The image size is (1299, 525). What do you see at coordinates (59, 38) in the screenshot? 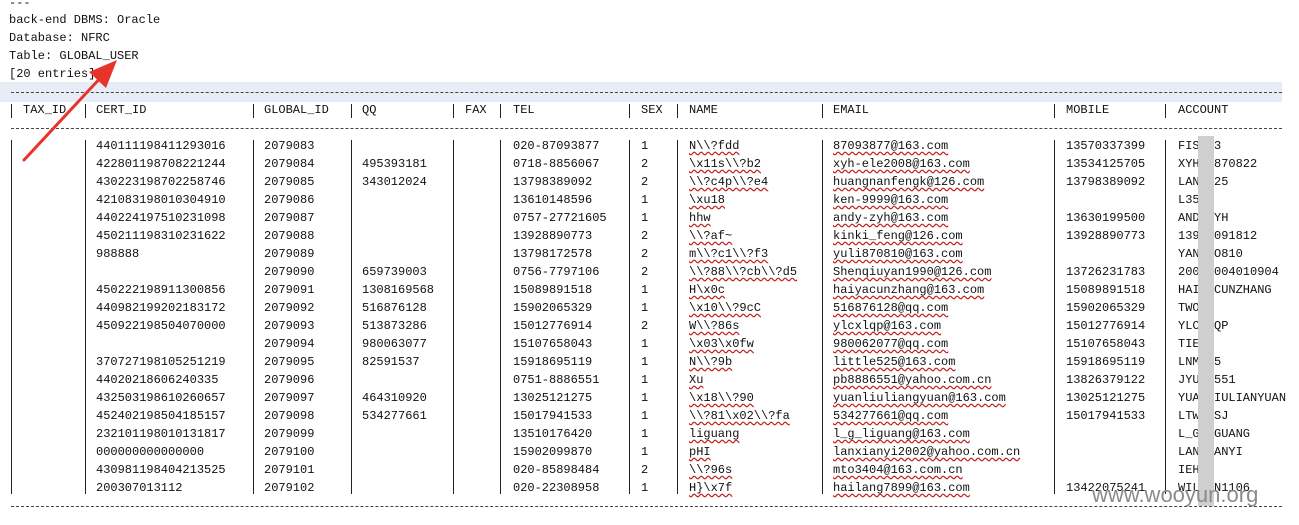
I see `database-line: Database: NFRC` at bounding box center [59, 38].